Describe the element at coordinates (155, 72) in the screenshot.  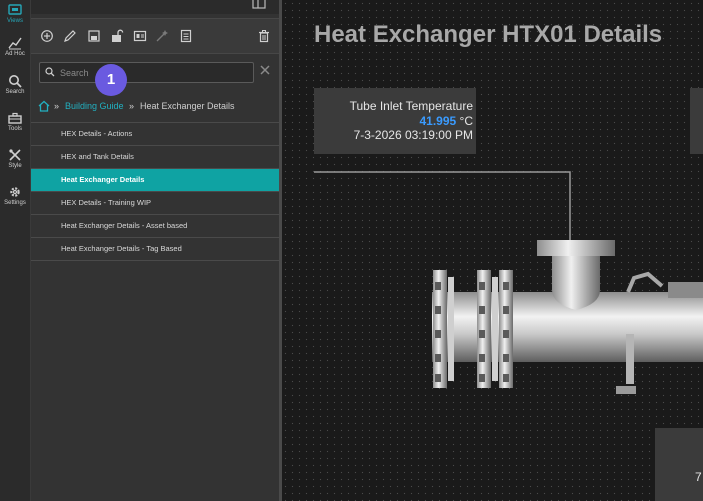
I see `search-input` at that location.